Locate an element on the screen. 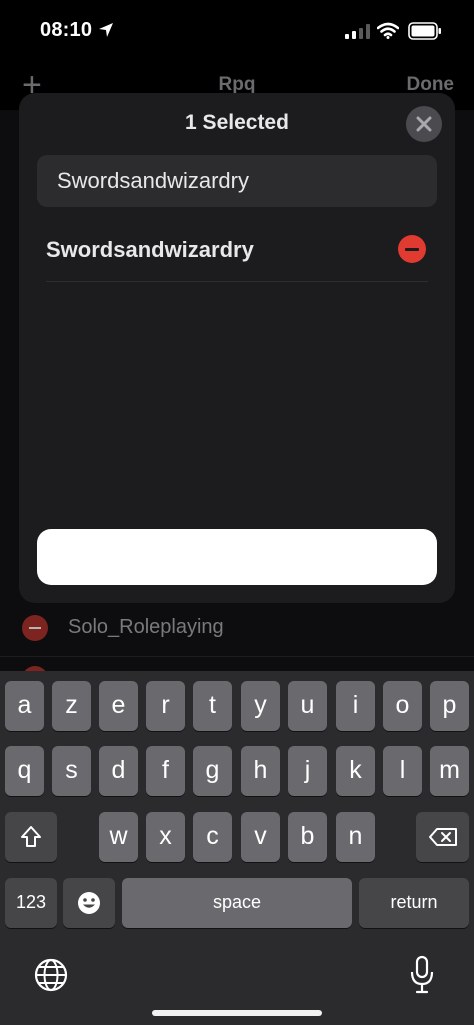  battery-icon is located at coordinates (424, 31).